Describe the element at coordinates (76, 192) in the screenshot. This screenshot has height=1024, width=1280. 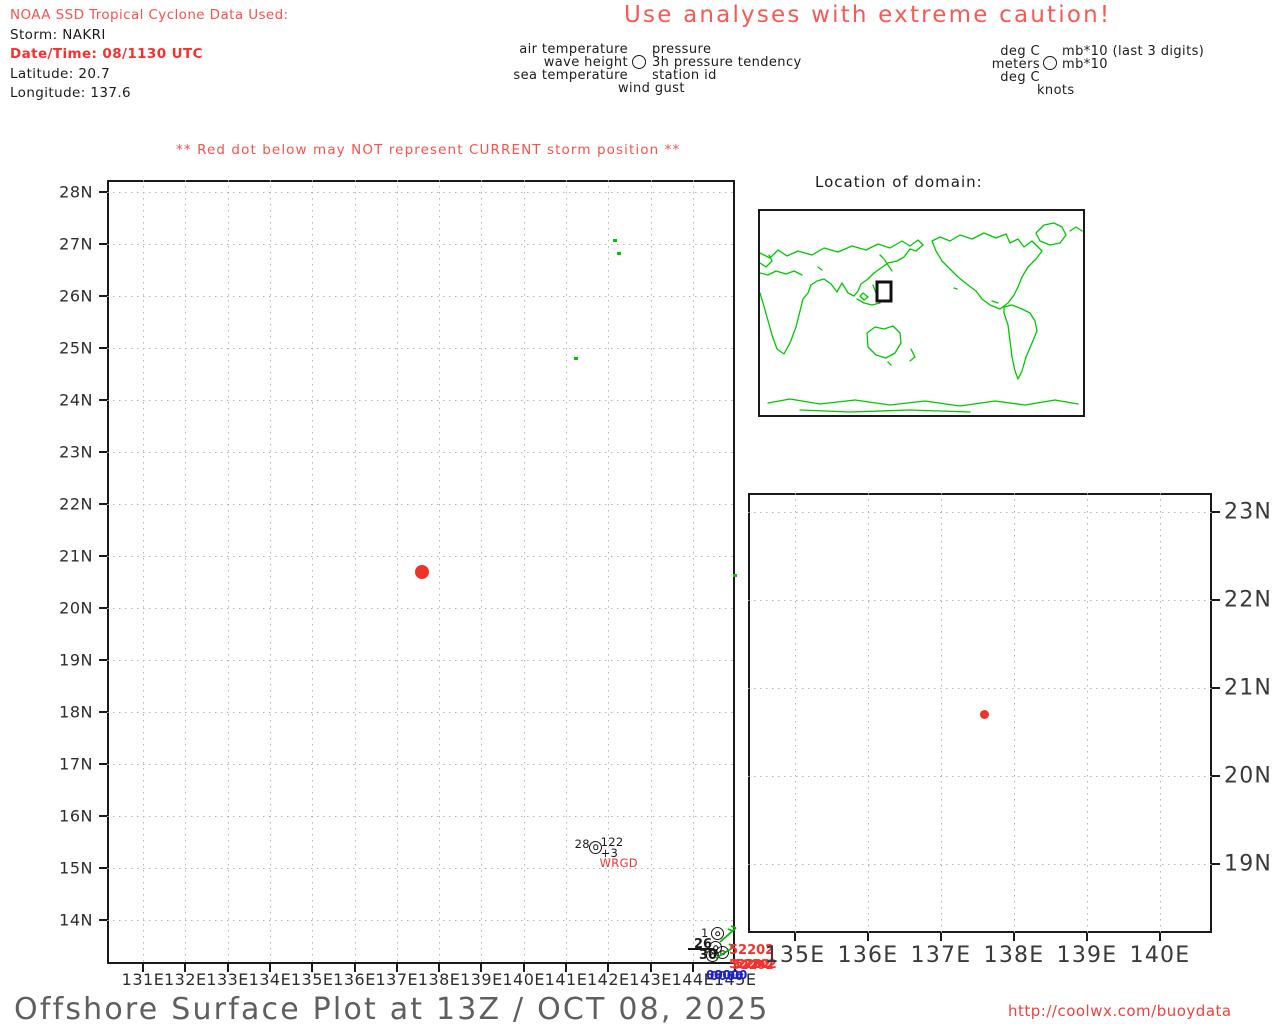
I see `y-tick-label: 28N` at that location.